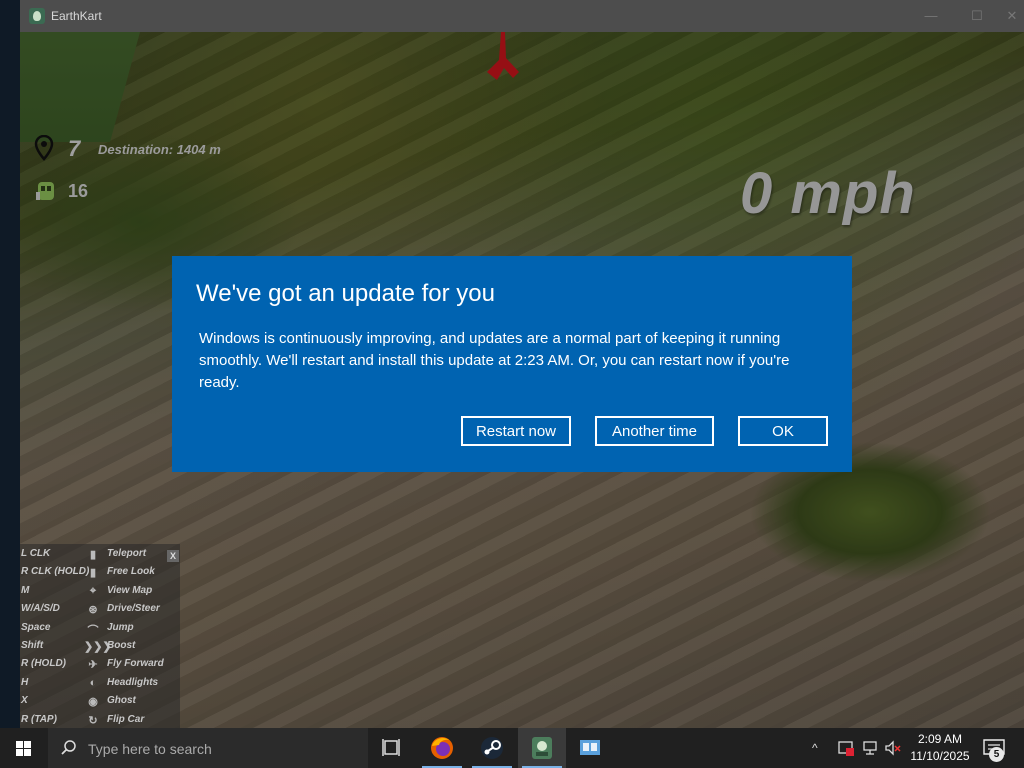  What do you see at coordinates (100, 612) in the screenshot?
I see `control-row: W/A/S/D ⊛ Drive/Steer` at bounding box center [100, 612].